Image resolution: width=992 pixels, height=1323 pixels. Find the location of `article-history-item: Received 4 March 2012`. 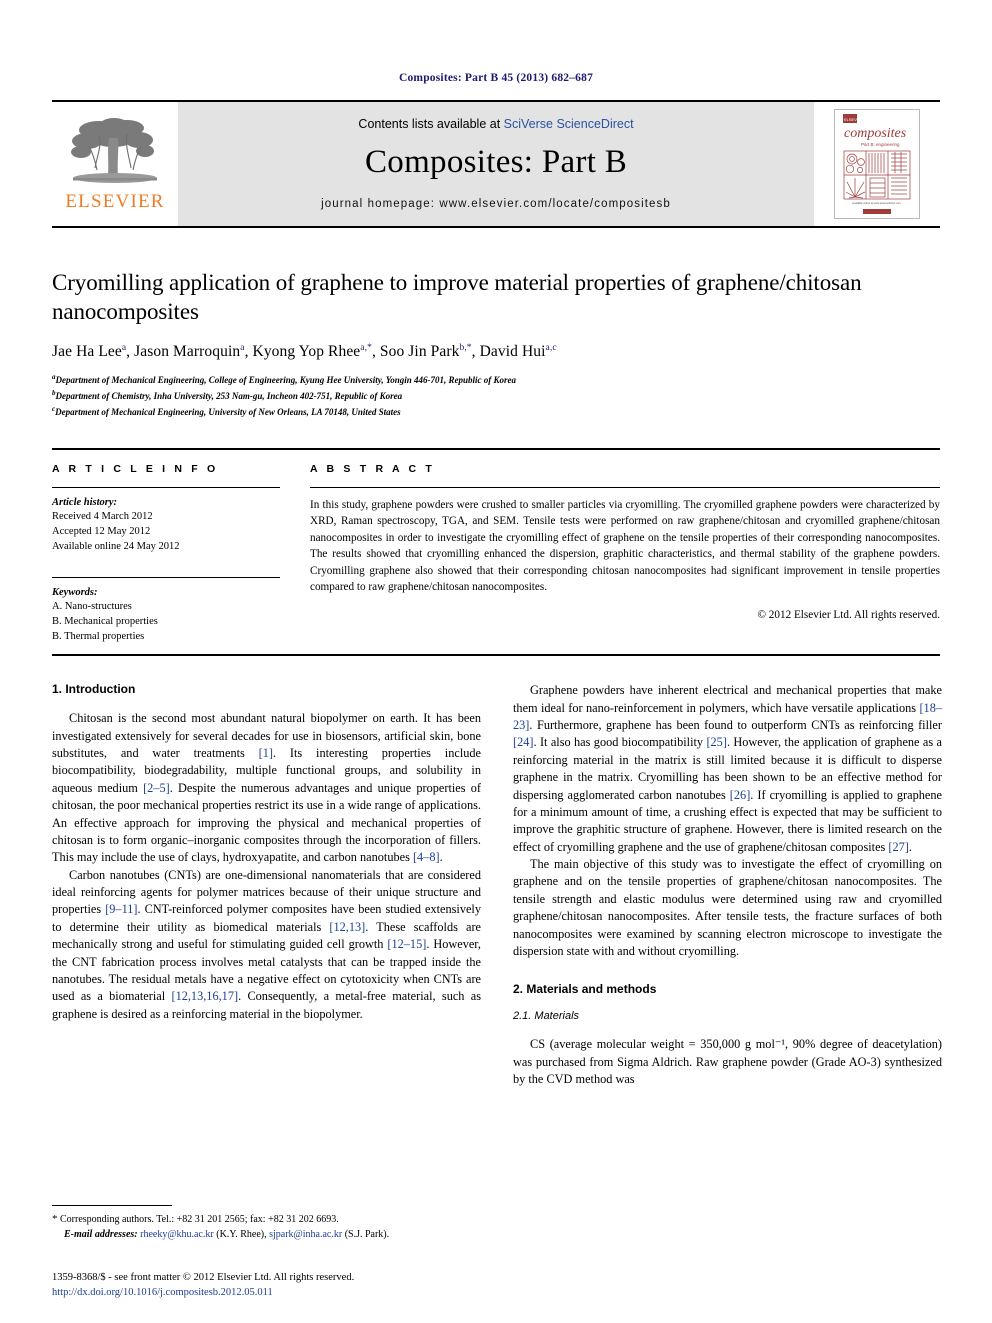

article-history-item: Received 4 March 2012 is located at coordinates (102, 516).